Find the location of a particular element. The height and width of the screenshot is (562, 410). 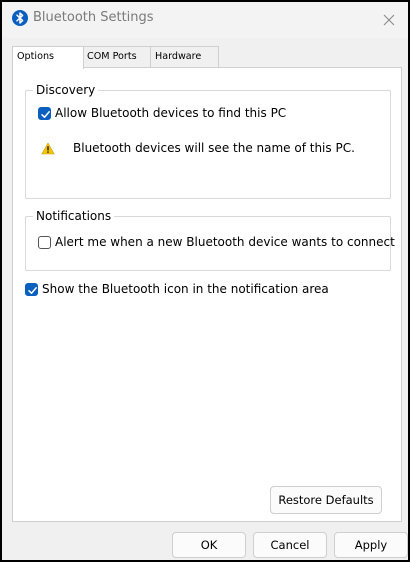

alert-new-device-checkbox is located at coordinates (44, 242).